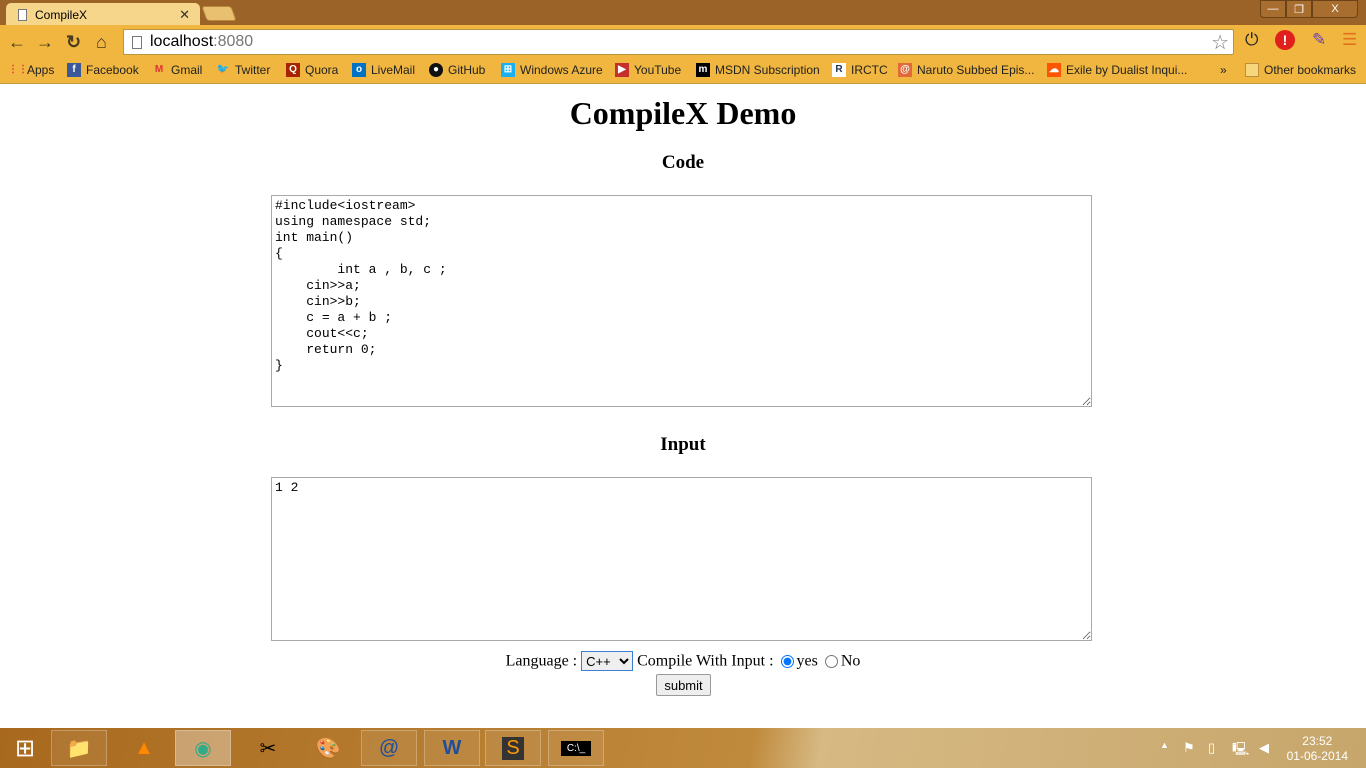  I want to click on bookmark-apps: ⋮⋮ Apps, so click(31, 70).